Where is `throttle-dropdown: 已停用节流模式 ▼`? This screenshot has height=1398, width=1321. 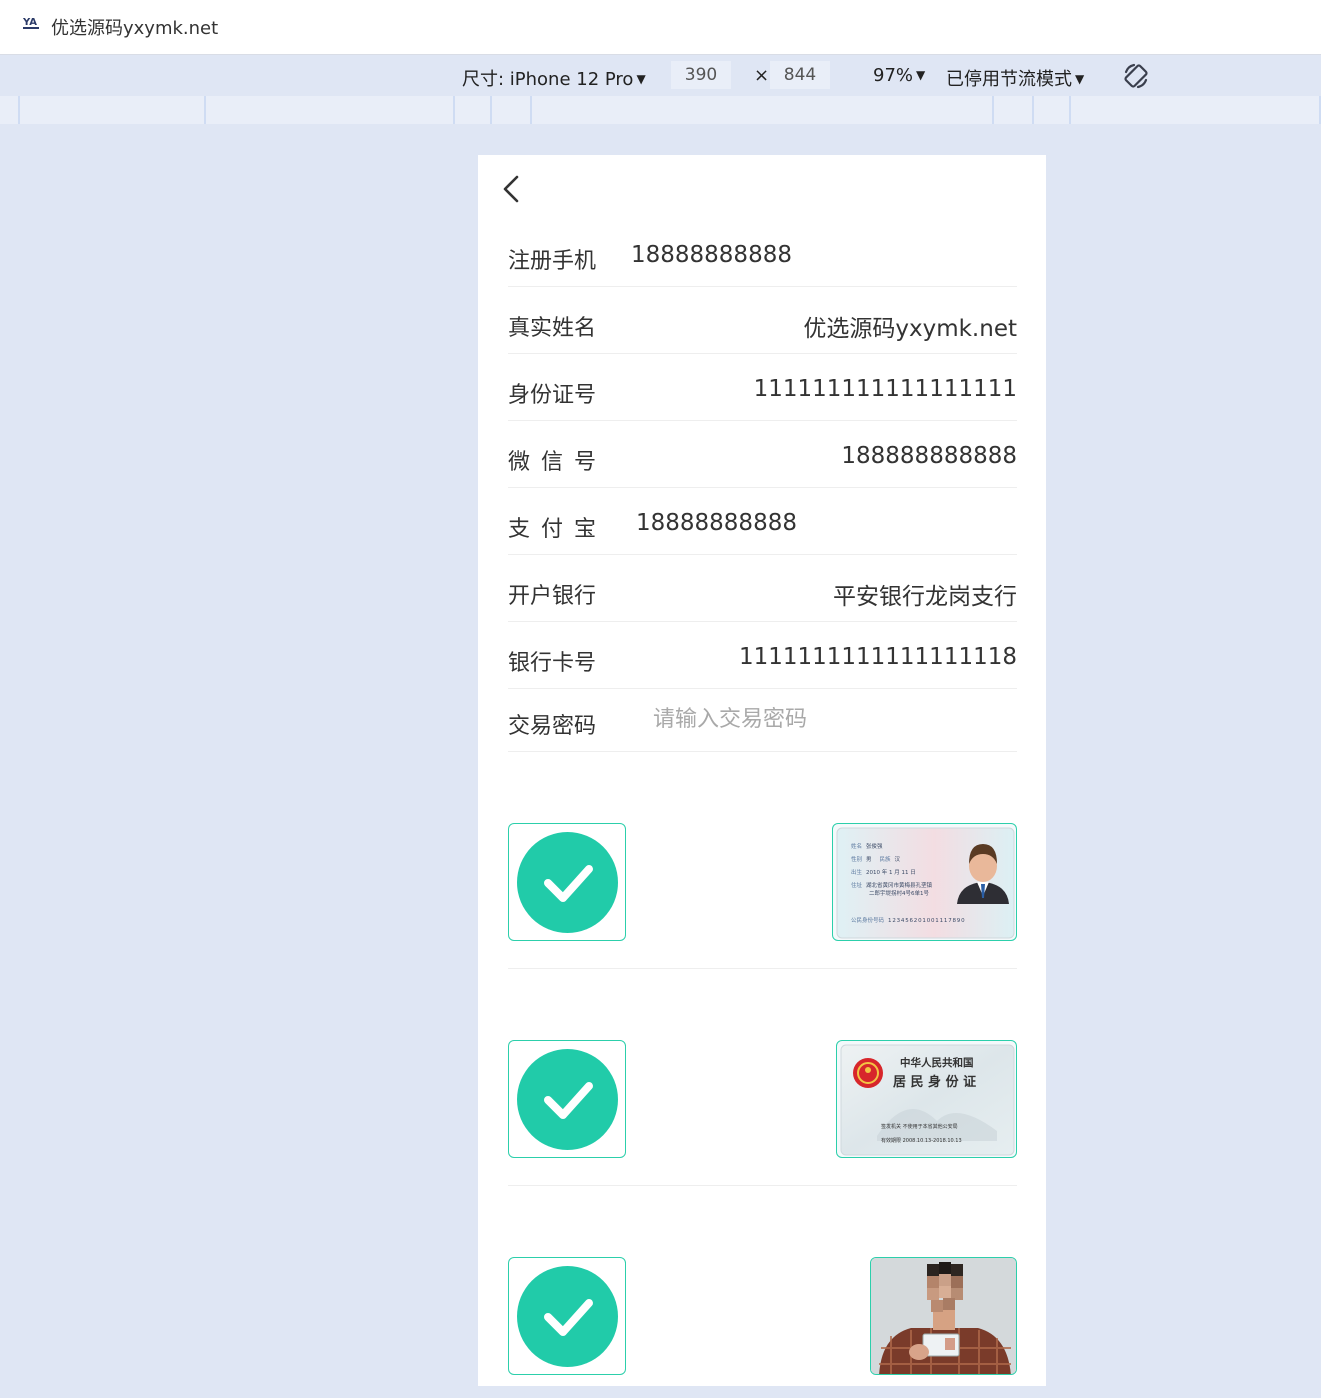 throttle-dropdown: 已停用节流模式 ▼ is located at coordinates (1015, 78).